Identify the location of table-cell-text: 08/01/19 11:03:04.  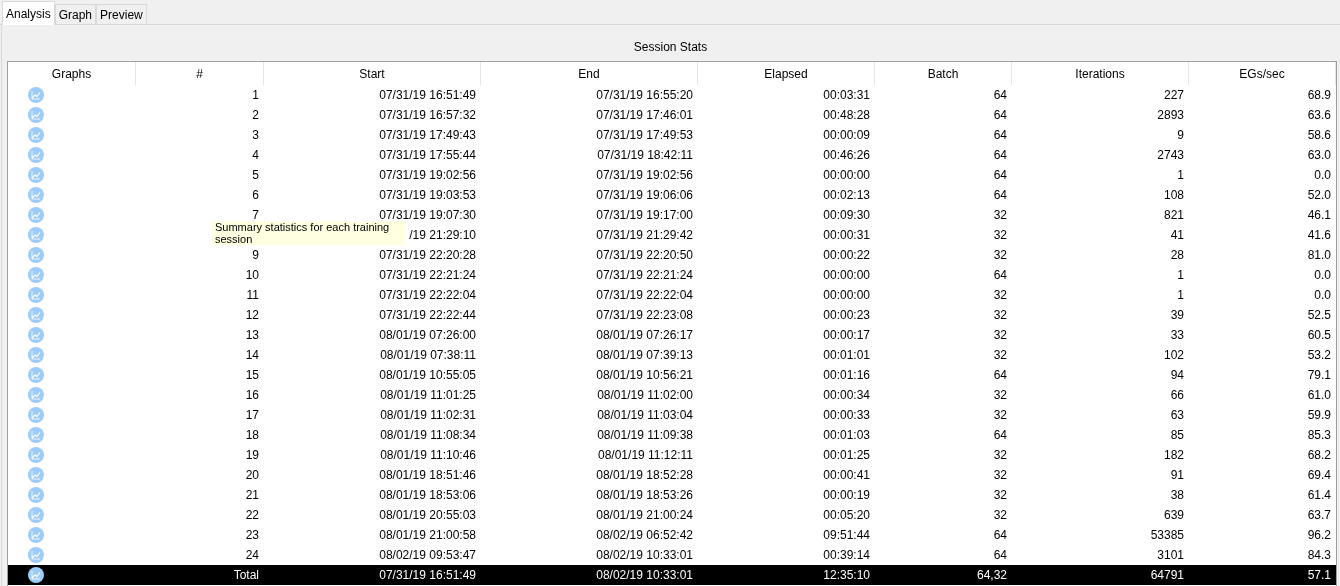
(645, 415).